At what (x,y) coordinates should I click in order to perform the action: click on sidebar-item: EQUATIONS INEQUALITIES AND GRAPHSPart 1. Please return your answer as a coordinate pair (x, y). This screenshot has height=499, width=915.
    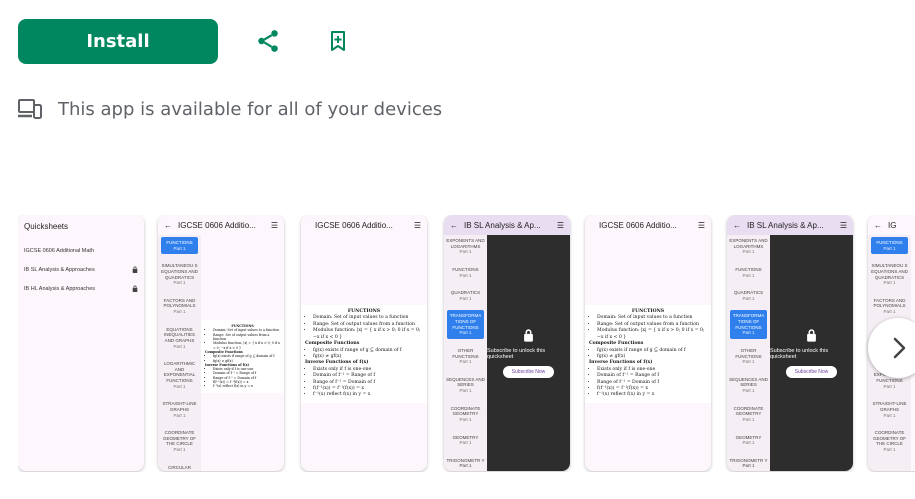
    Looking at the image, I should click on (179, 337).